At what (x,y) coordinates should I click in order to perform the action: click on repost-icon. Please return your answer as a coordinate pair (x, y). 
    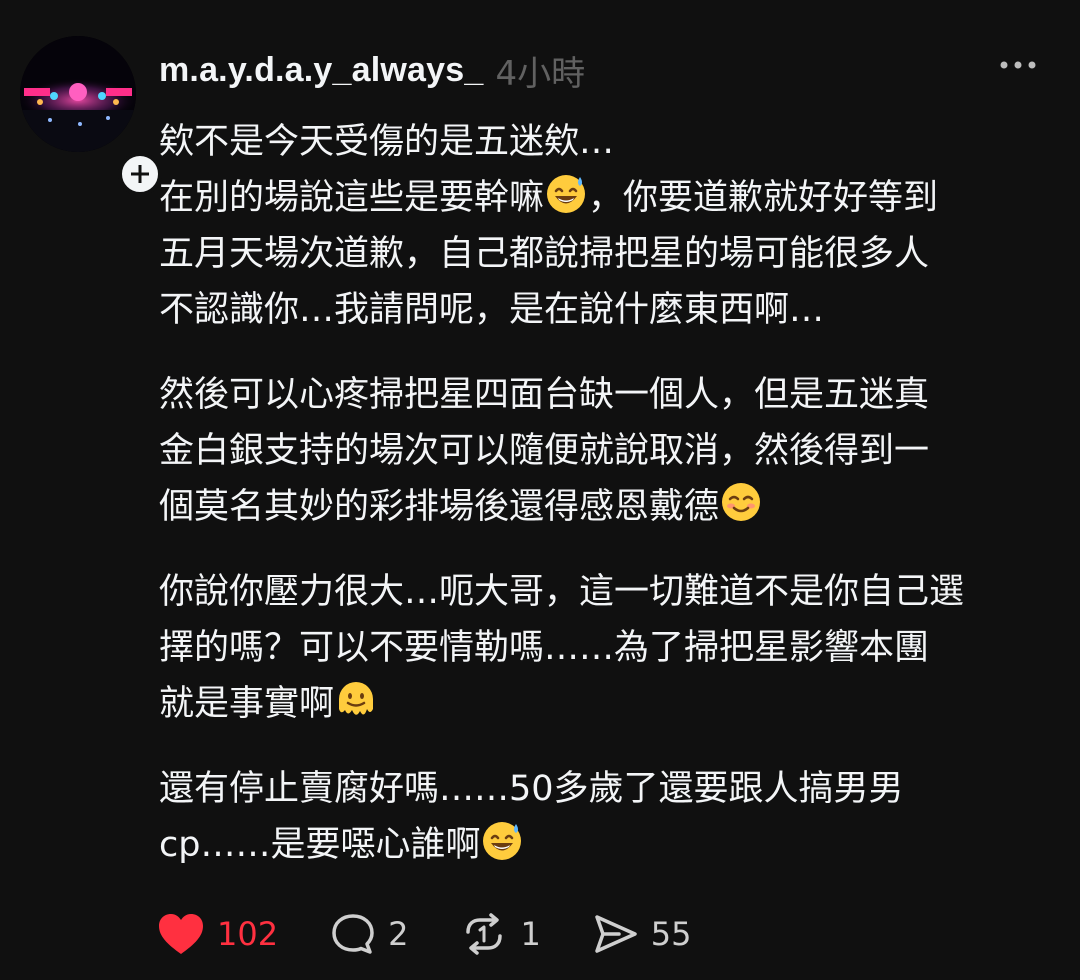
    Looking at the image, I should click on (484, 934).